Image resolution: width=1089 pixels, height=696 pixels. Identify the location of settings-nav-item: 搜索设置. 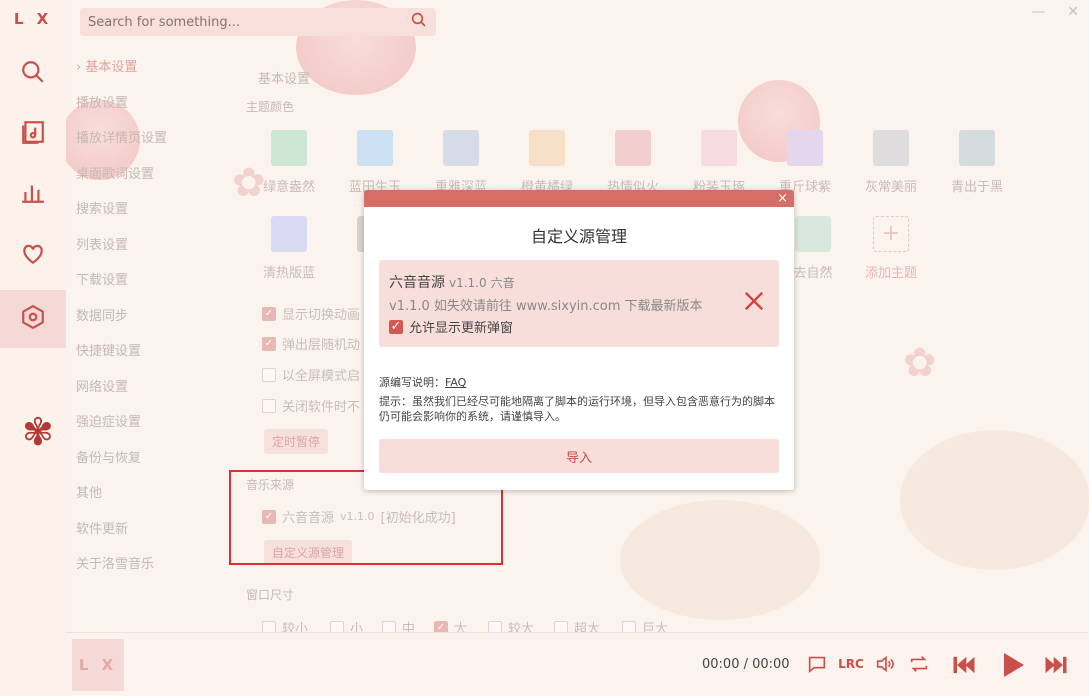
(146, 216).